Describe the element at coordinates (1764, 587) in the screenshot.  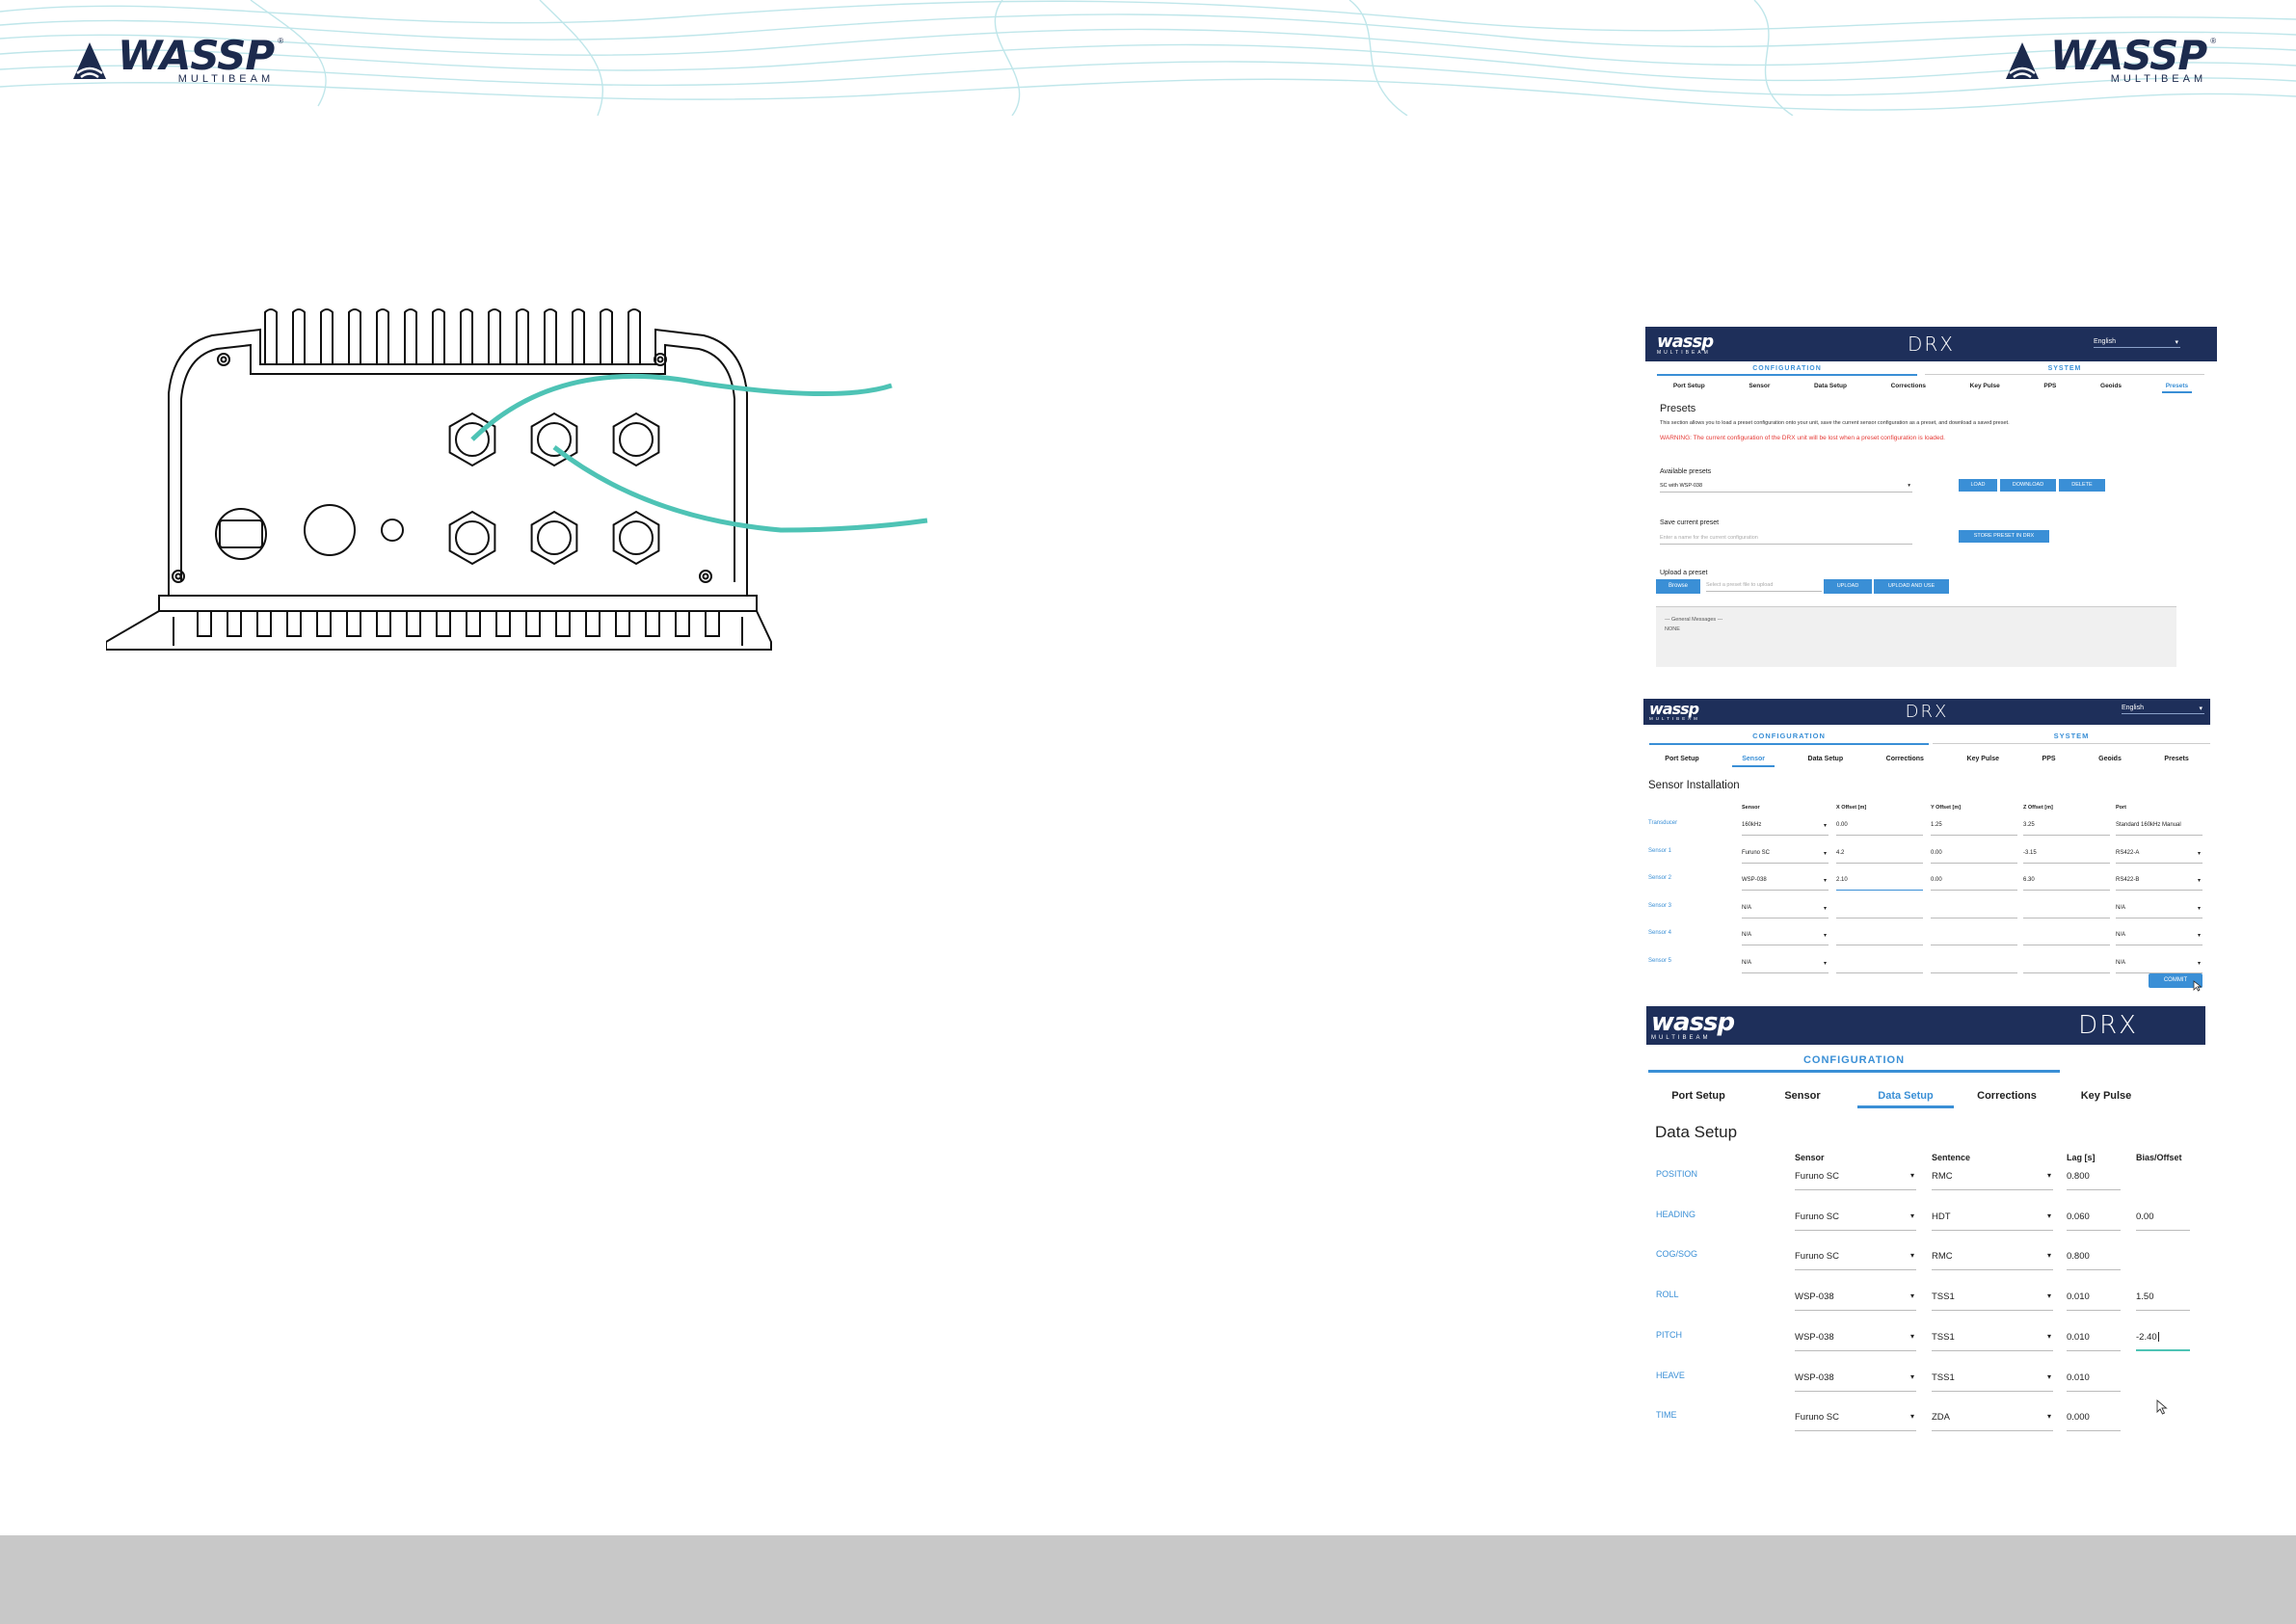
I see `upload-file-input: Select a preset file to upload` at that location.